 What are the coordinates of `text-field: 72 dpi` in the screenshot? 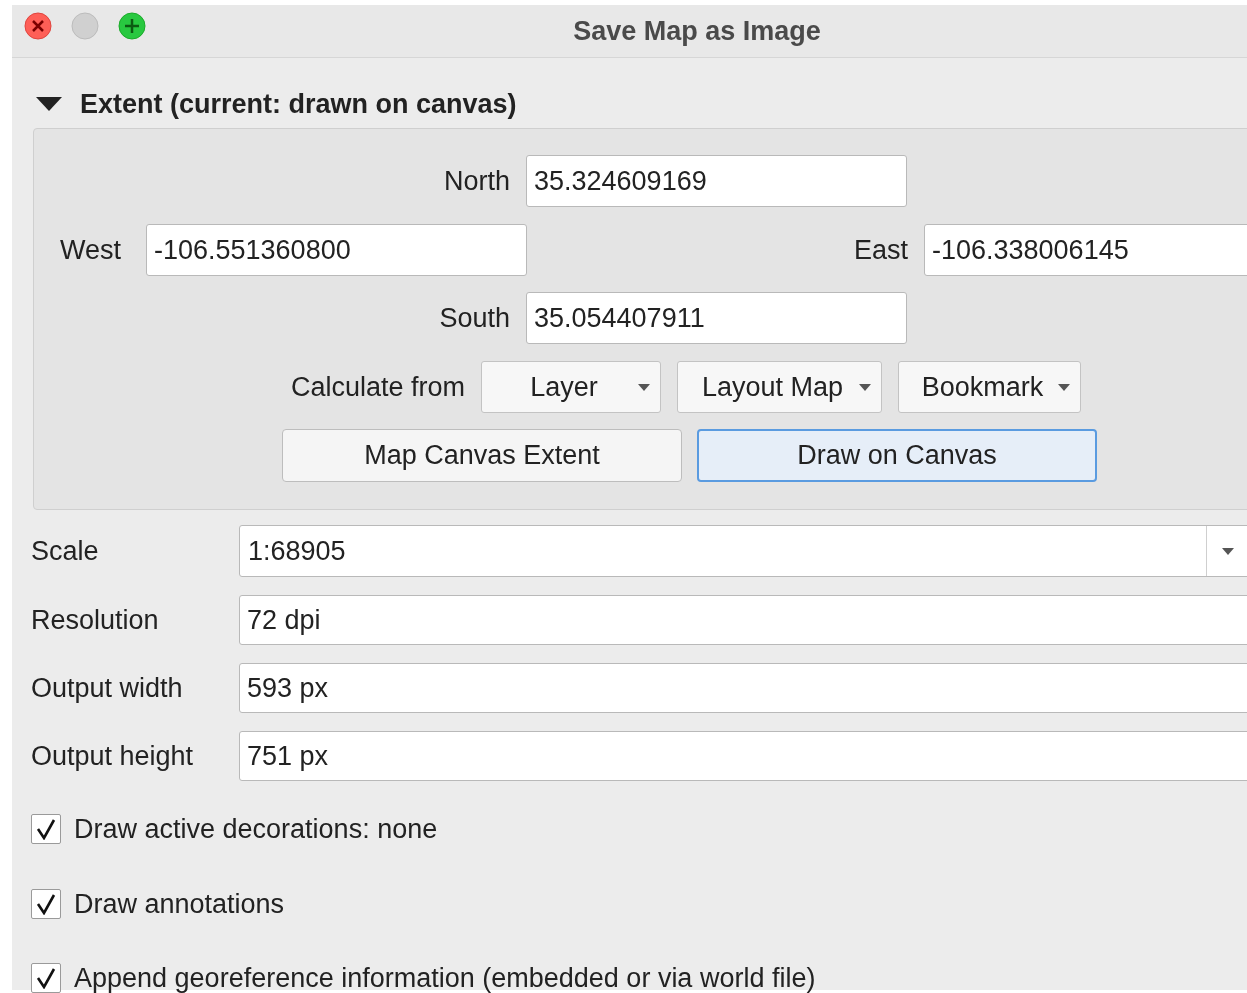 It's located at (743, 620).